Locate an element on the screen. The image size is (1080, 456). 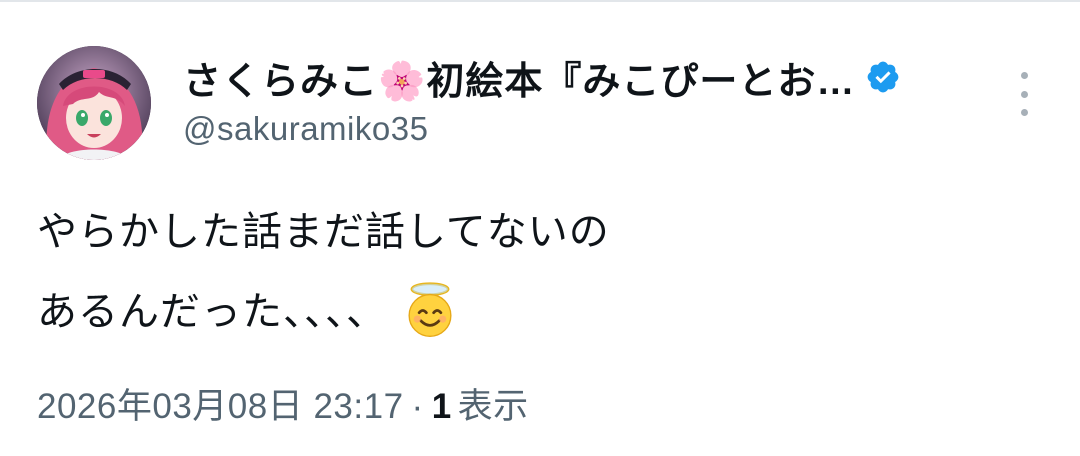
timestamp: 2026年03月08日 23:17 is located at coordinates (220, 406).